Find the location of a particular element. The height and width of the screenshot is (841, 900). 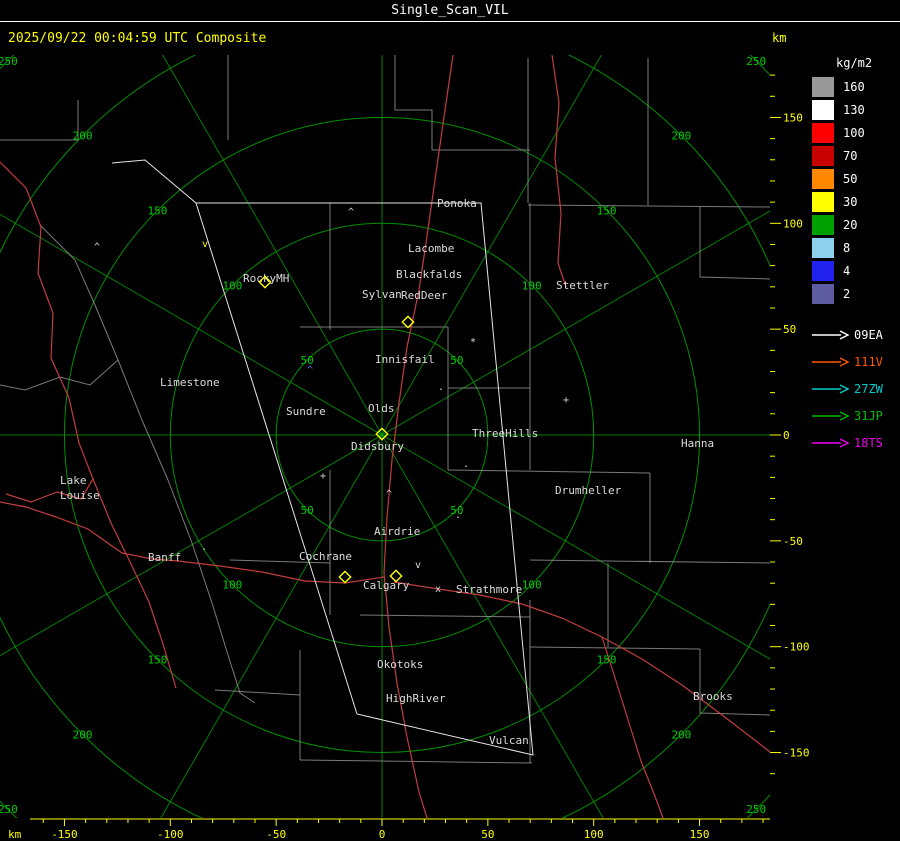

y-tick-label: 100 is located at coordinates (793, 223).